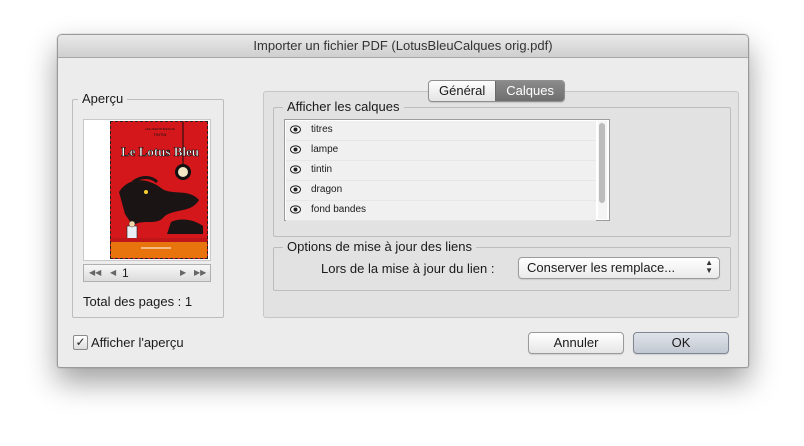  Describe the element at coordinates (160, 151) in the screenshot. I see `cover-title: Le Lotus Bleu` at that location.